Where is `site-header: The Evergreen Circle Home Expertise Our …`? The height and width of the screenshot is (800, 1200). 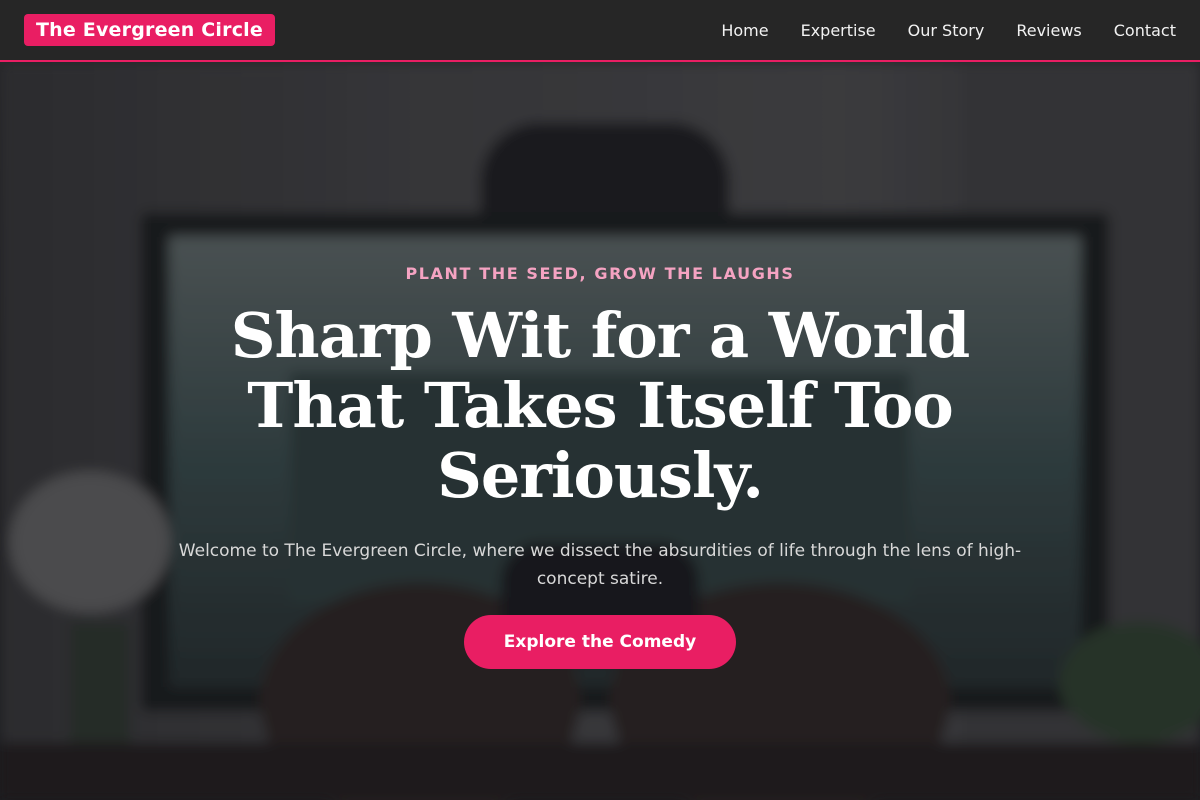
site-header: The Evergreen Circle Home Expertise Our … is located at coordinates (600, 31).